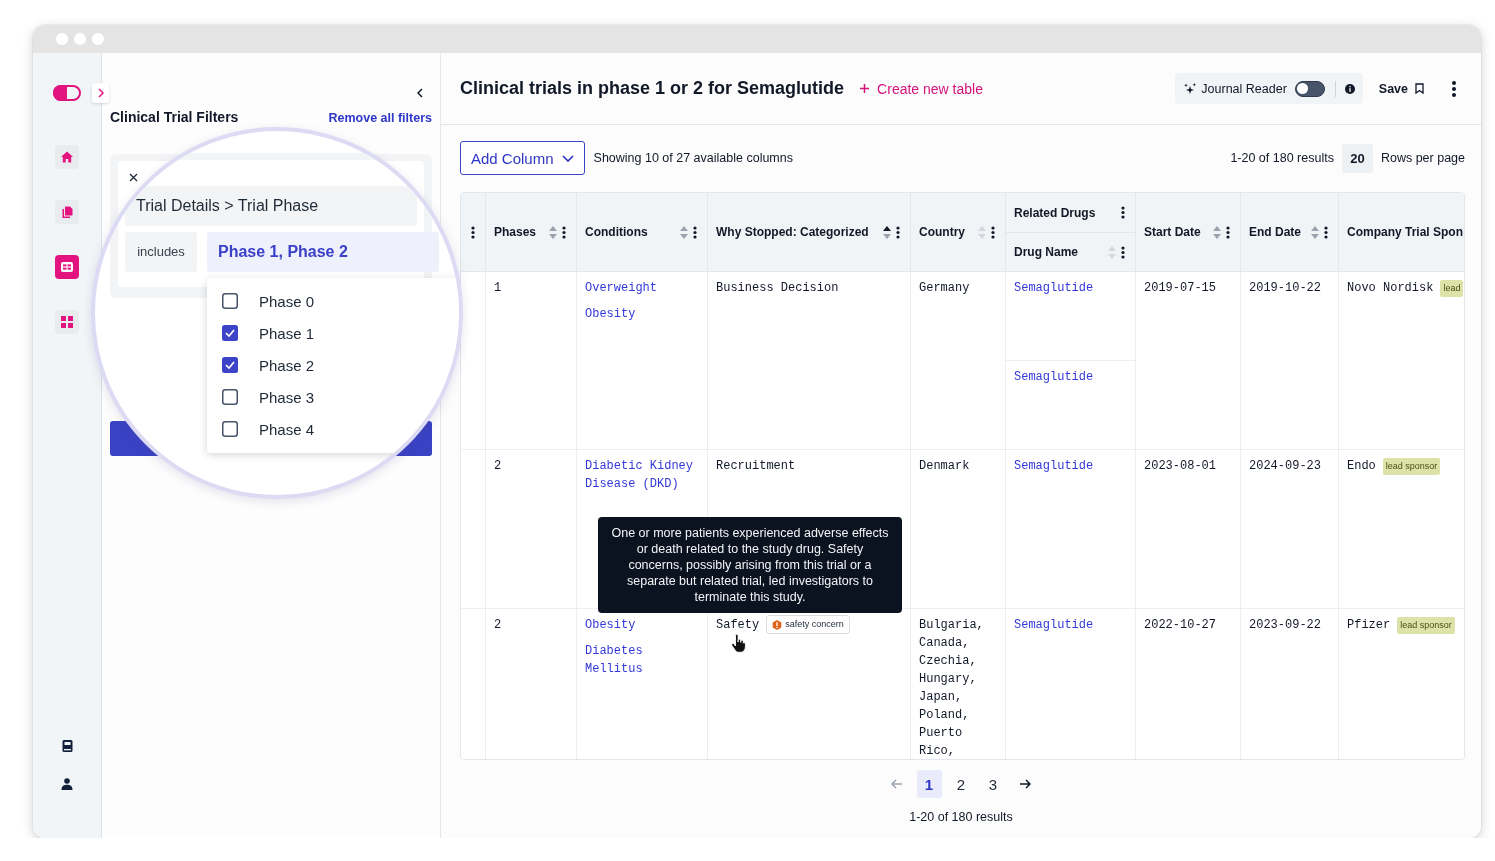 Image resolution: width=1495 pixels, height=861 pixels. Describe the element at coordinates (750, 565) in the screenshot. I see `tooltip: One or more patients experienced adverse effects or death related to the study drug. Safety concerns, possibly arising from this trial or a separate but related trial, led investigators to terminate this study.` at that location.